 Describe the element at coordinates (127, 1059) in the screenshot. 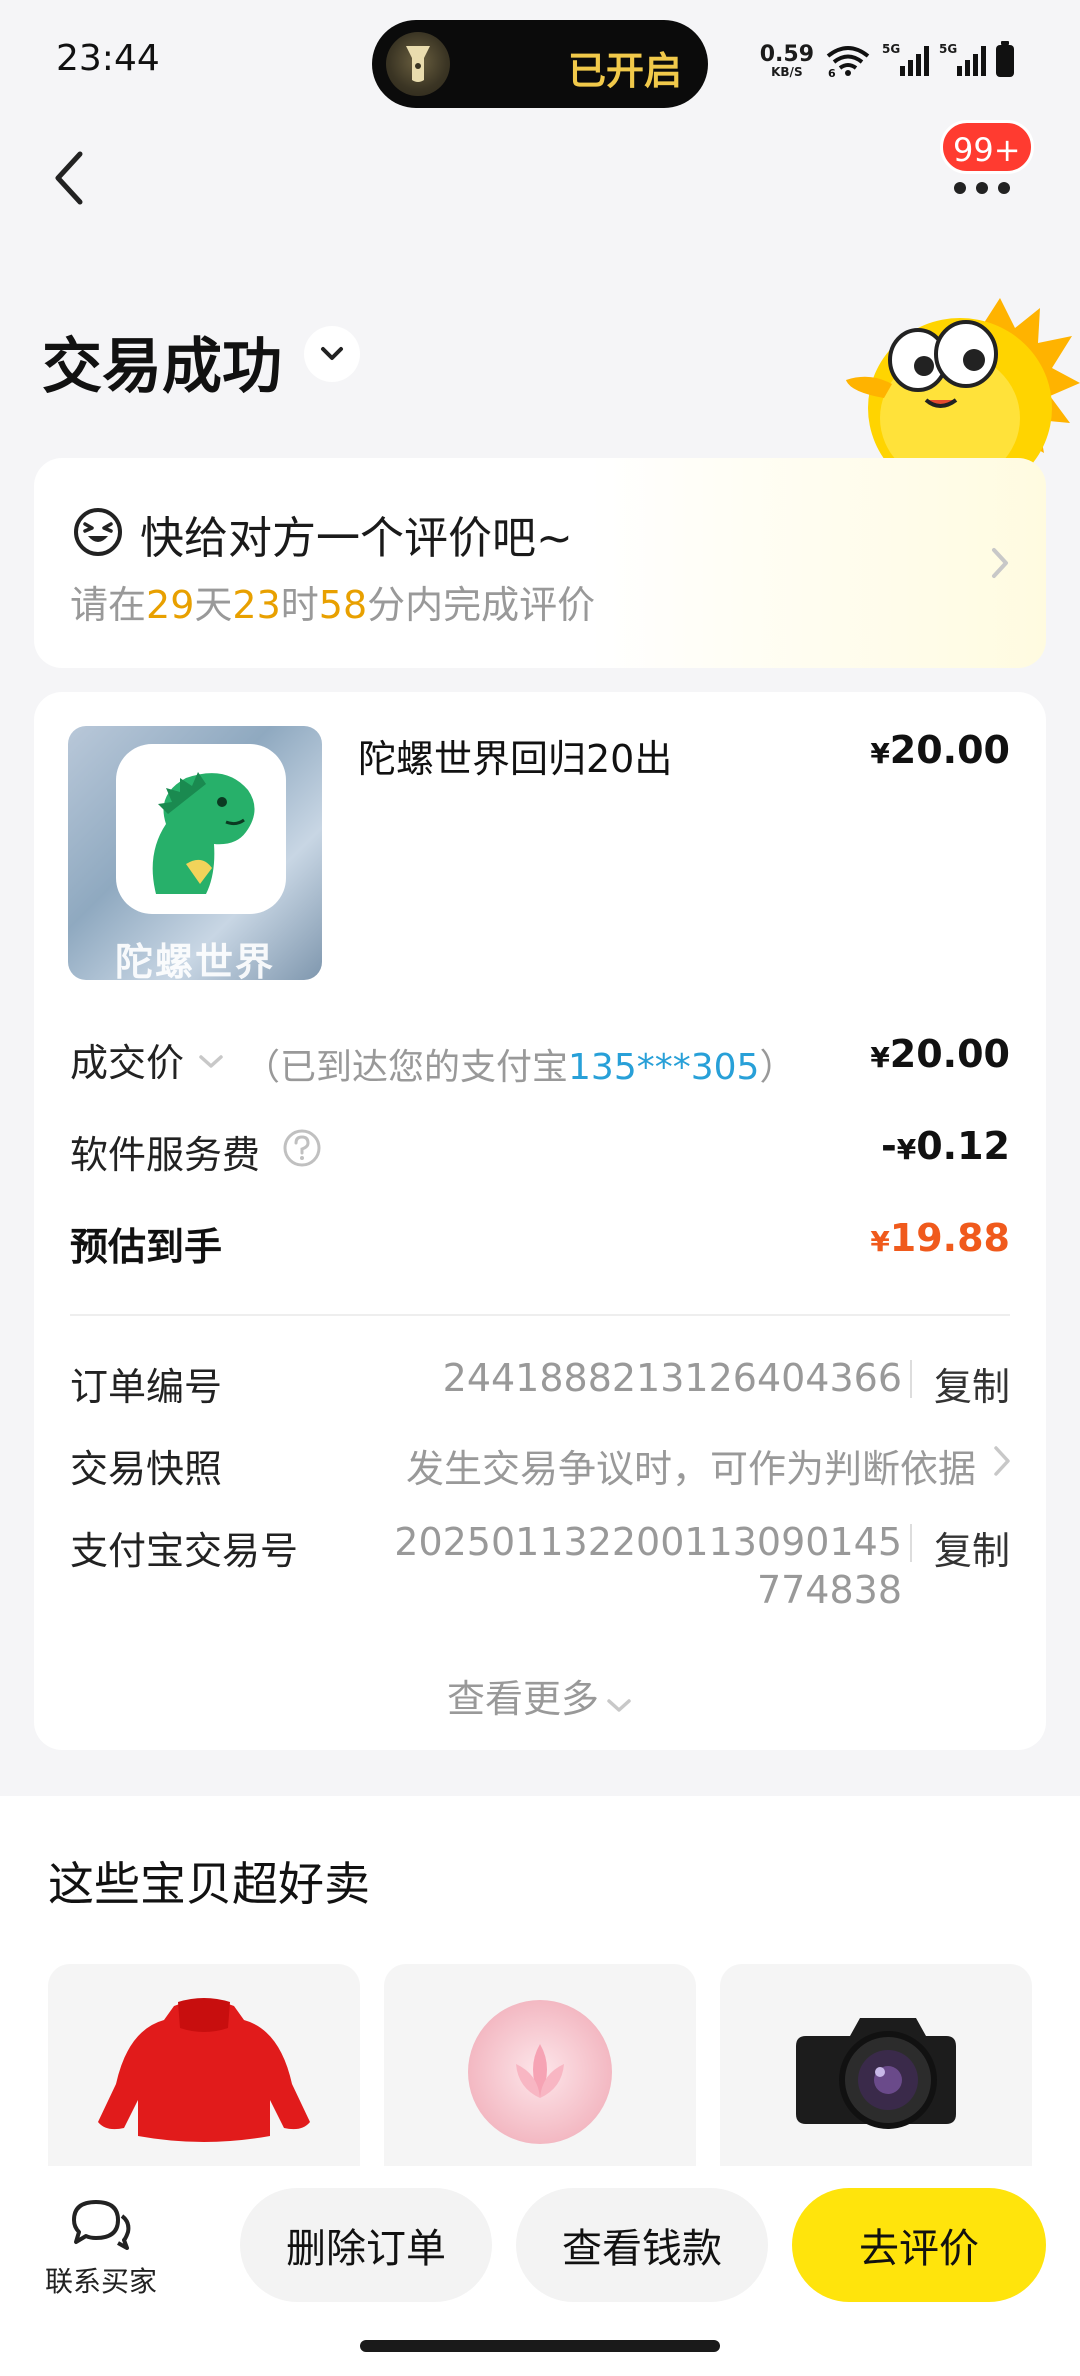

I see `deal-price-label: 成交价` at that location.